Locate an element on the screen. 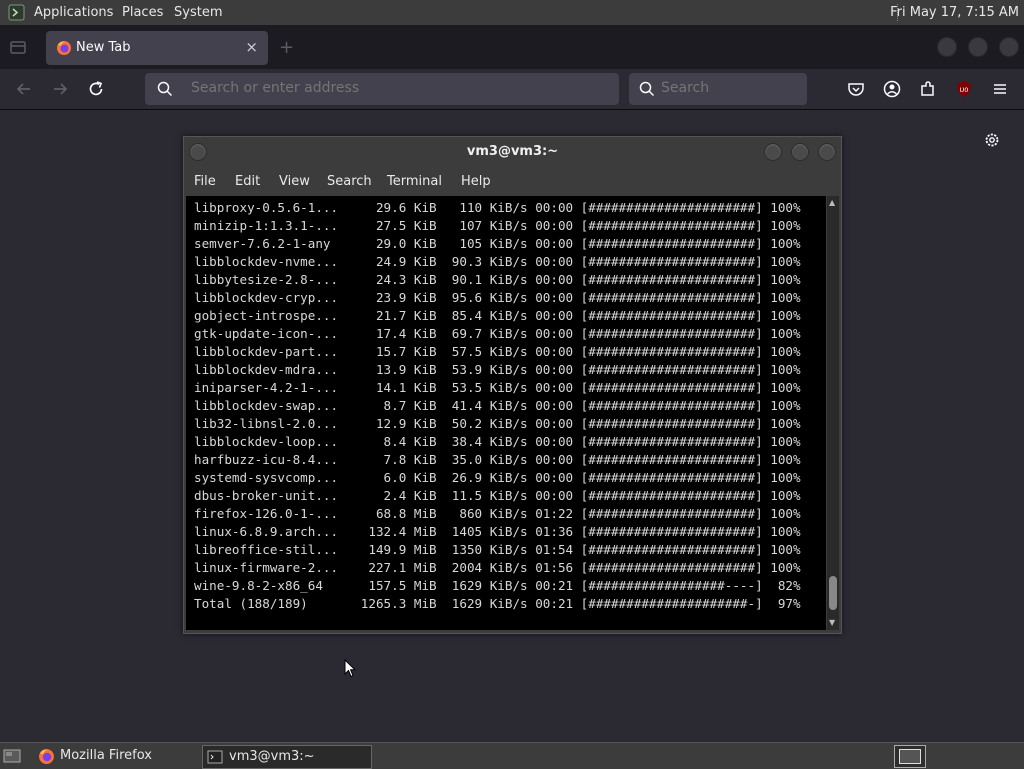 The image size is (1024, 769). ublock-badge: U0 is located at coordinates (964, 90).